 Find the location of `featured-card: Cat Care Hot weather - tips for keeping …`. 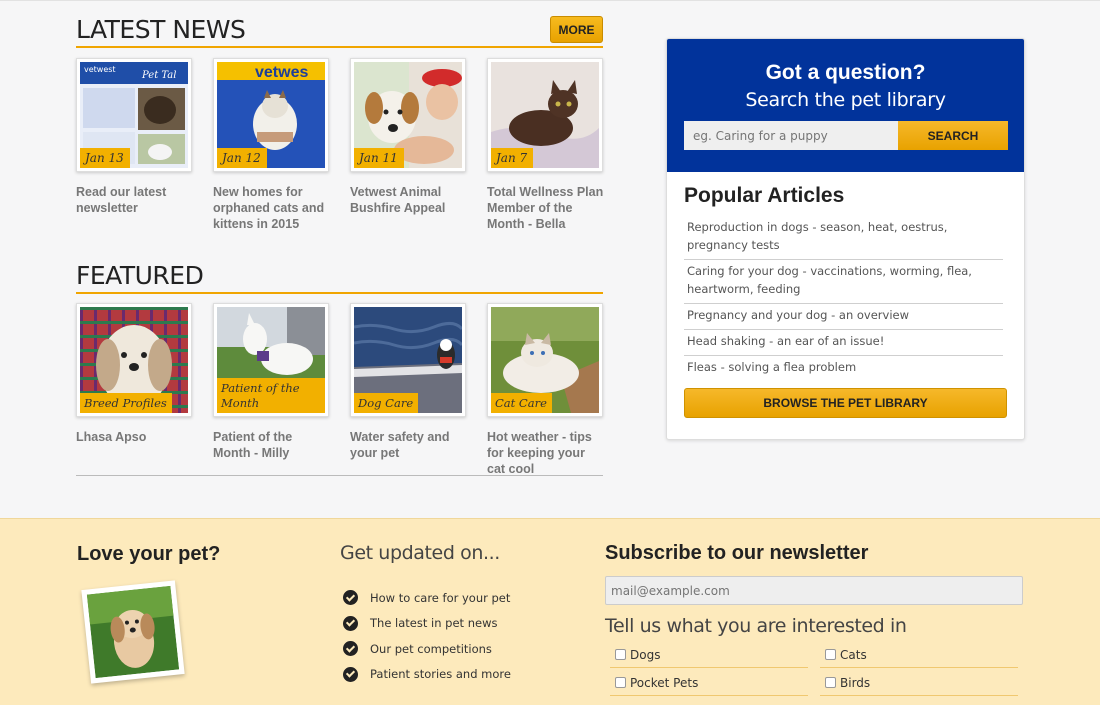

featured-card: Cat Care Hot weather - tips for keeping … is located at coordinates (545, 390).